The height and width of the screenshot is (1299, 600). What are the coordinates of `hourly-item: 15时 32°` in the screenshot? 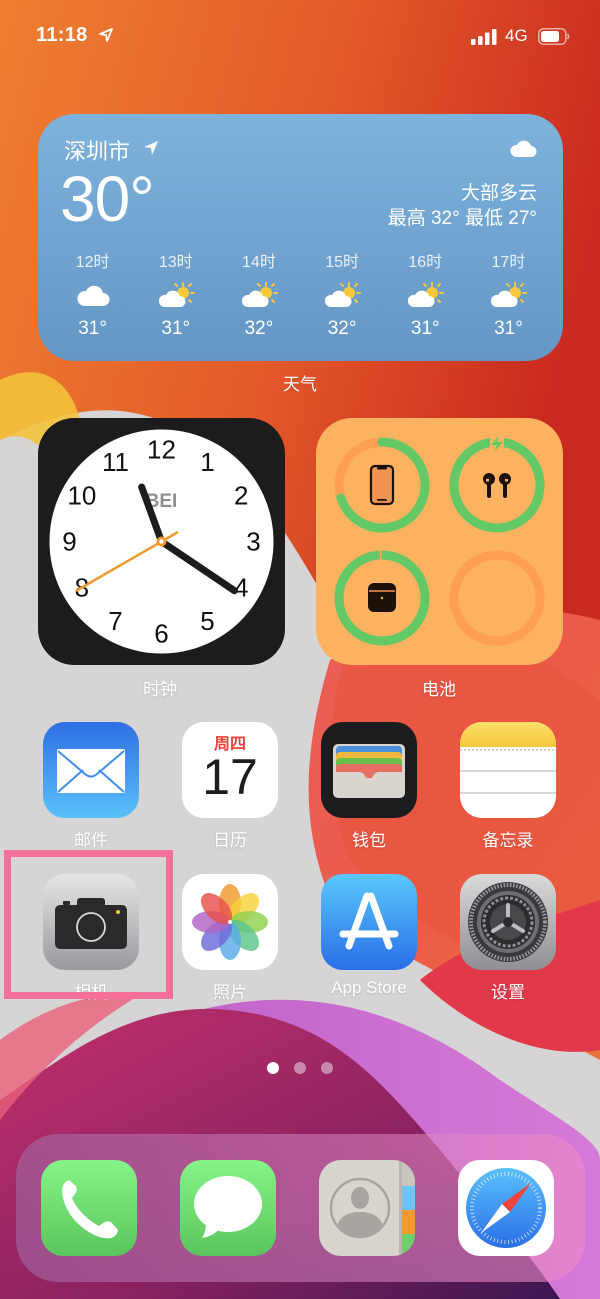 It's located at (342, 294).